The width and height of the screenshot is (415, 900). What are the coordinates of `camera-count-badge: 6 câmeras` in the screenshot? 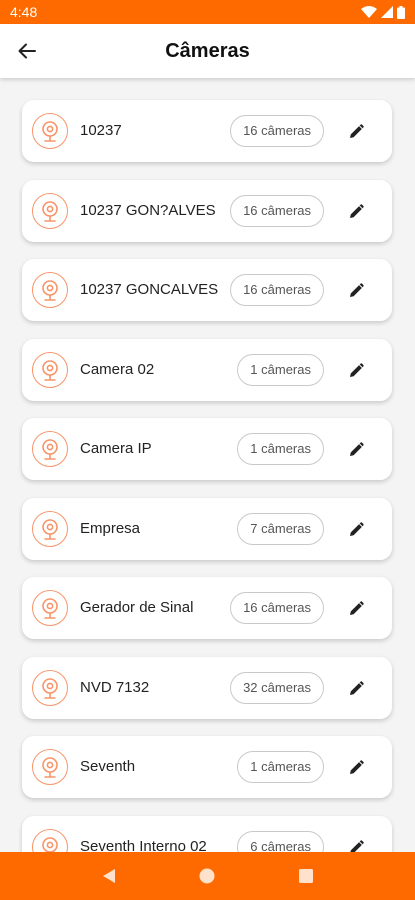 It's located at (280, 841).